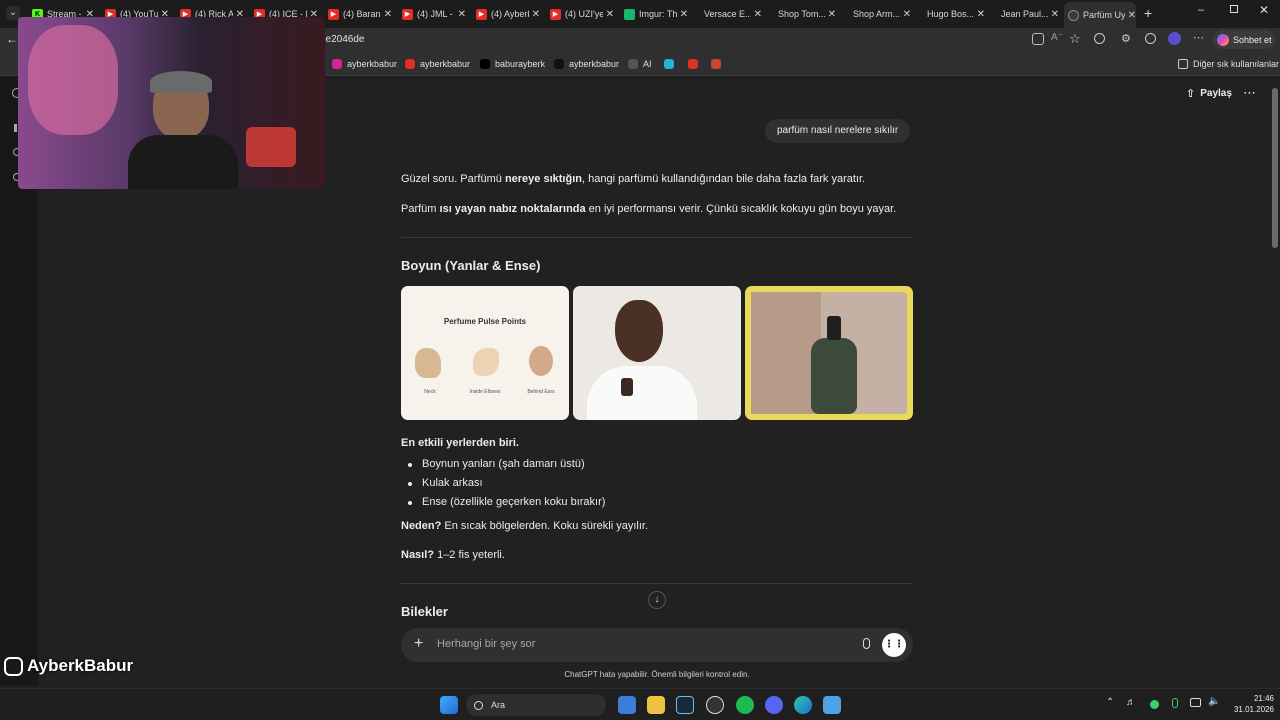 Image resolution: width=1280 pixels, height=720 pixels. Describe the element at coordinates (802, 14) in the screenshot. I see `tab-11: Shop Tom... ✕` at that location.